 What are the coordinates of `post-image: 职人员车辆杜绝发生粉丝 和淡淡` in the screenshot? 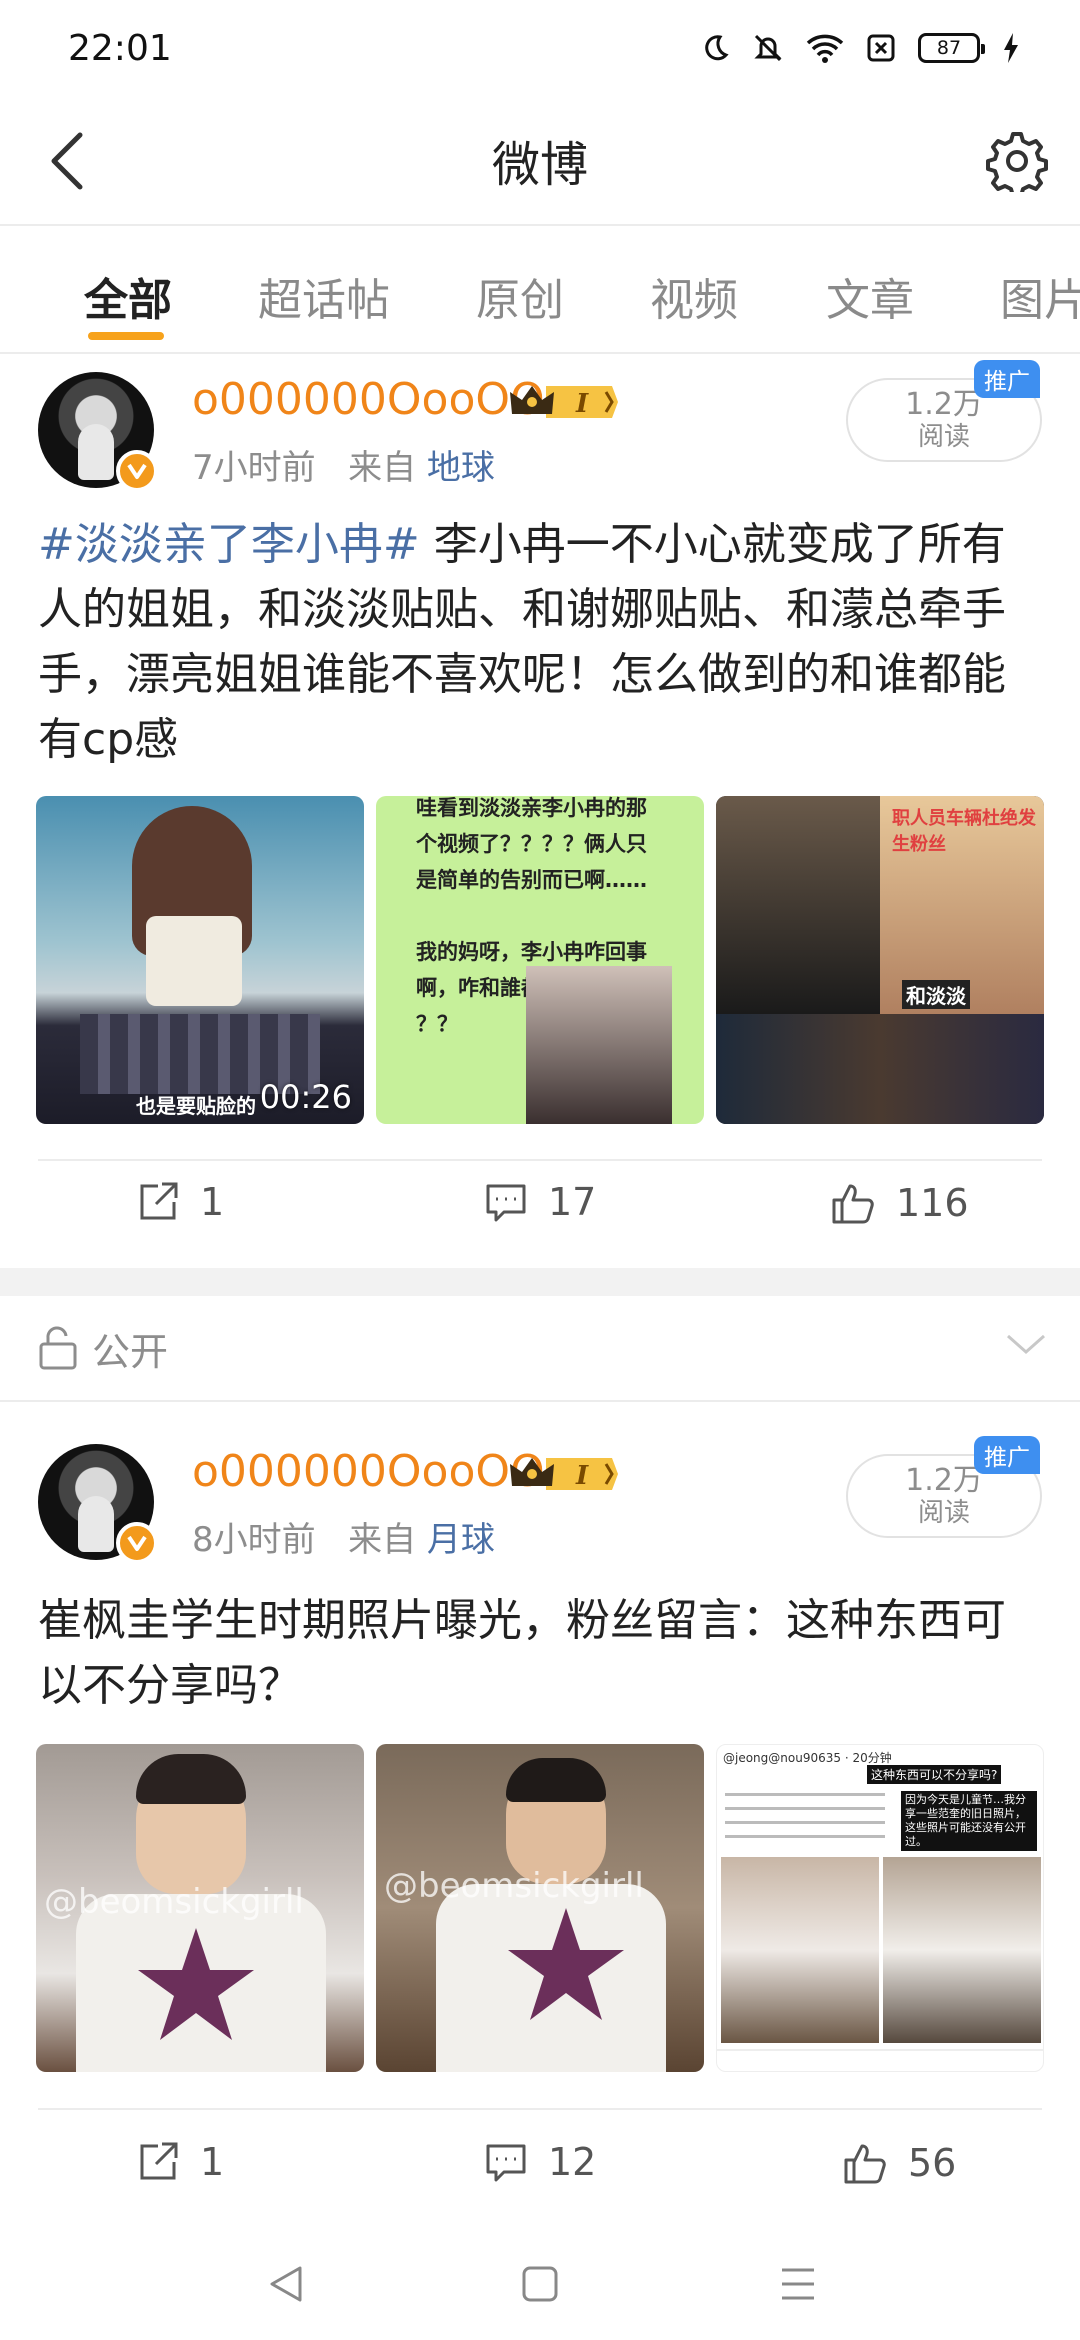 It's located at (880, 960).